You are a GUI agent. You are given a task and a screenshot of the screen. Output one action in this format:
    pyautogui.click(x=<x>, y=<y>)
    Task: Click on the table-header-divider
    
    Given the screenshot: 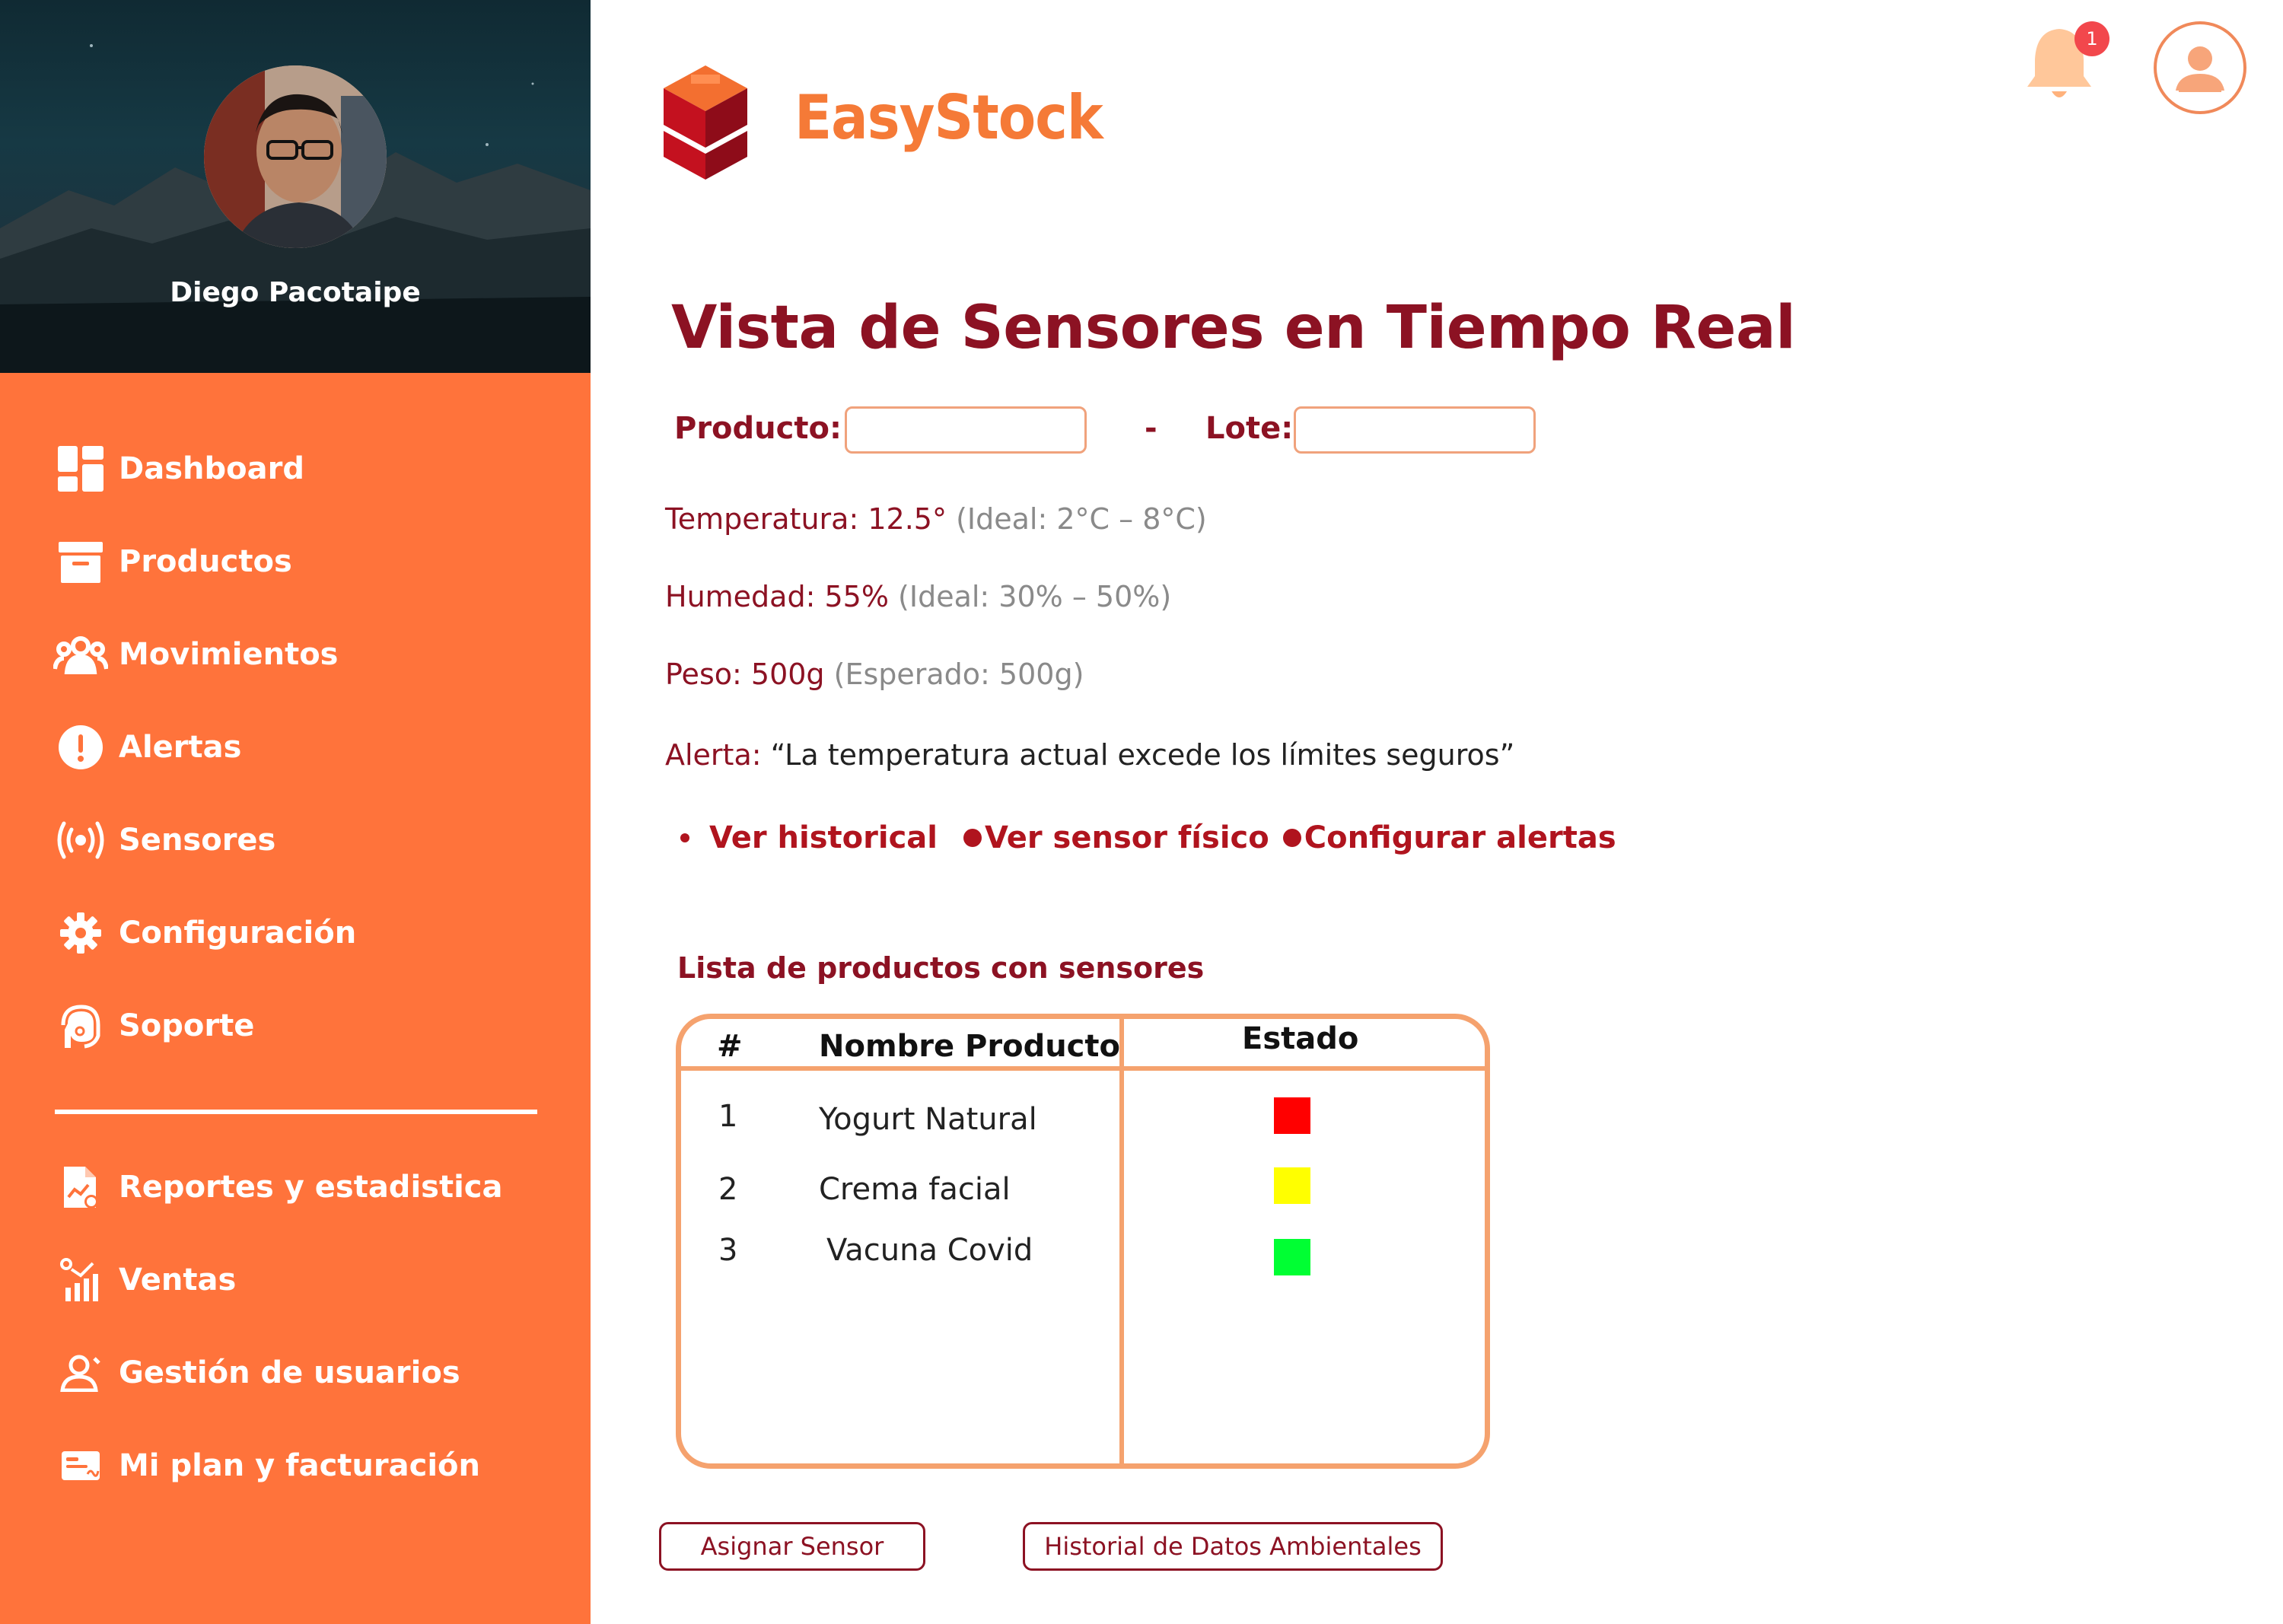 What is the action you would take?
    pyautogui.click(x=1083, y=1068)
    